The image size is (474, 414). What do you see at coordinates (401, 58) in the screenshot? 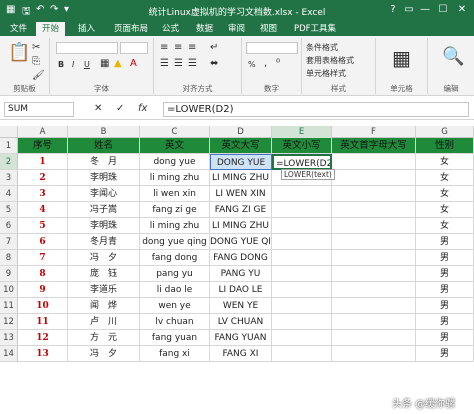
I see `cells-icon: ▦` at bounding box center [401, 58].